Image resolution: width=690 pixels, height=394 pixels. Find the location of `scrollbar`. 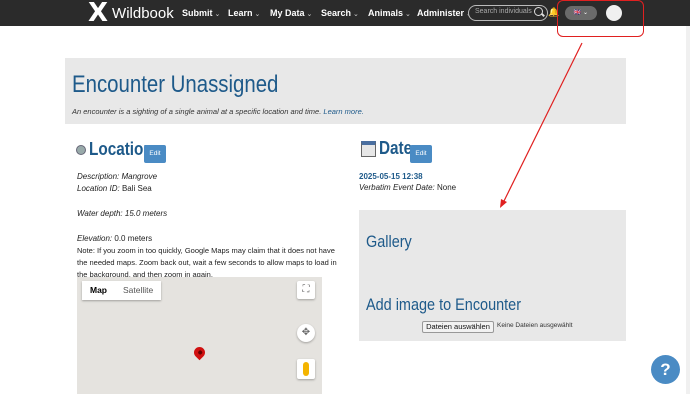

scrollbar is located at coordinates (688, 210).